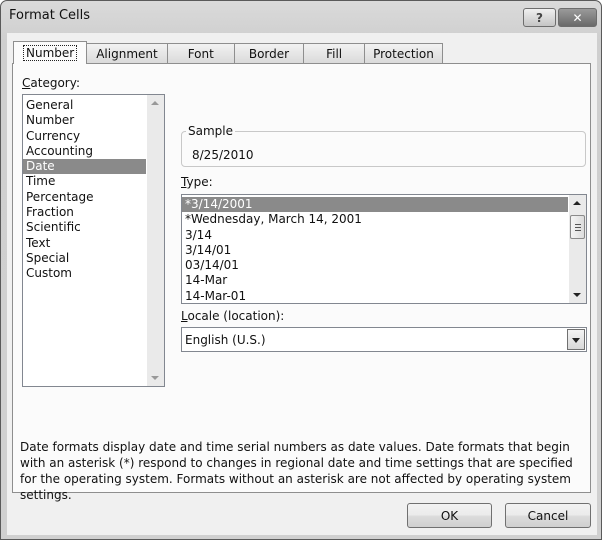 This screenshot has height=540, width=602. I want to click on cancel-button: Cancel, so click(548, 515).